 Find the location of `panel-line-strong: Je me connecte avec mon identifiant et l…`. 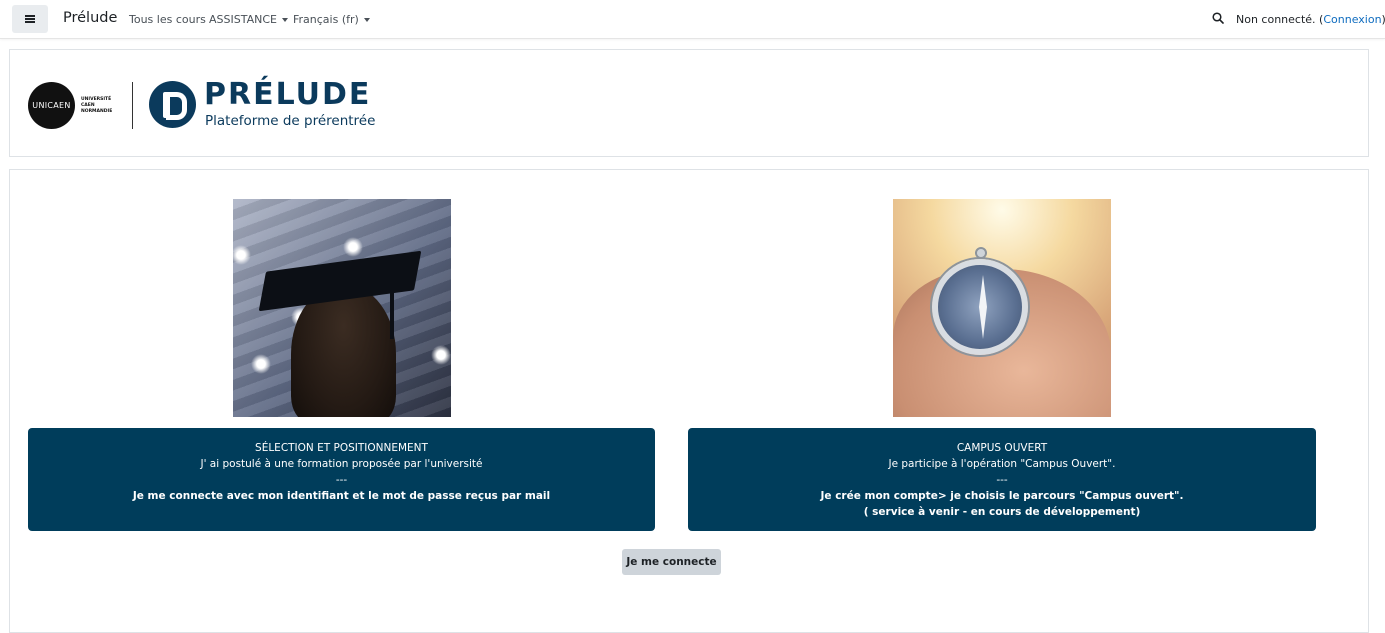

panel-line-strong: Je me connecte avec mon identifiant et l… is located at coordinates (341, 496).